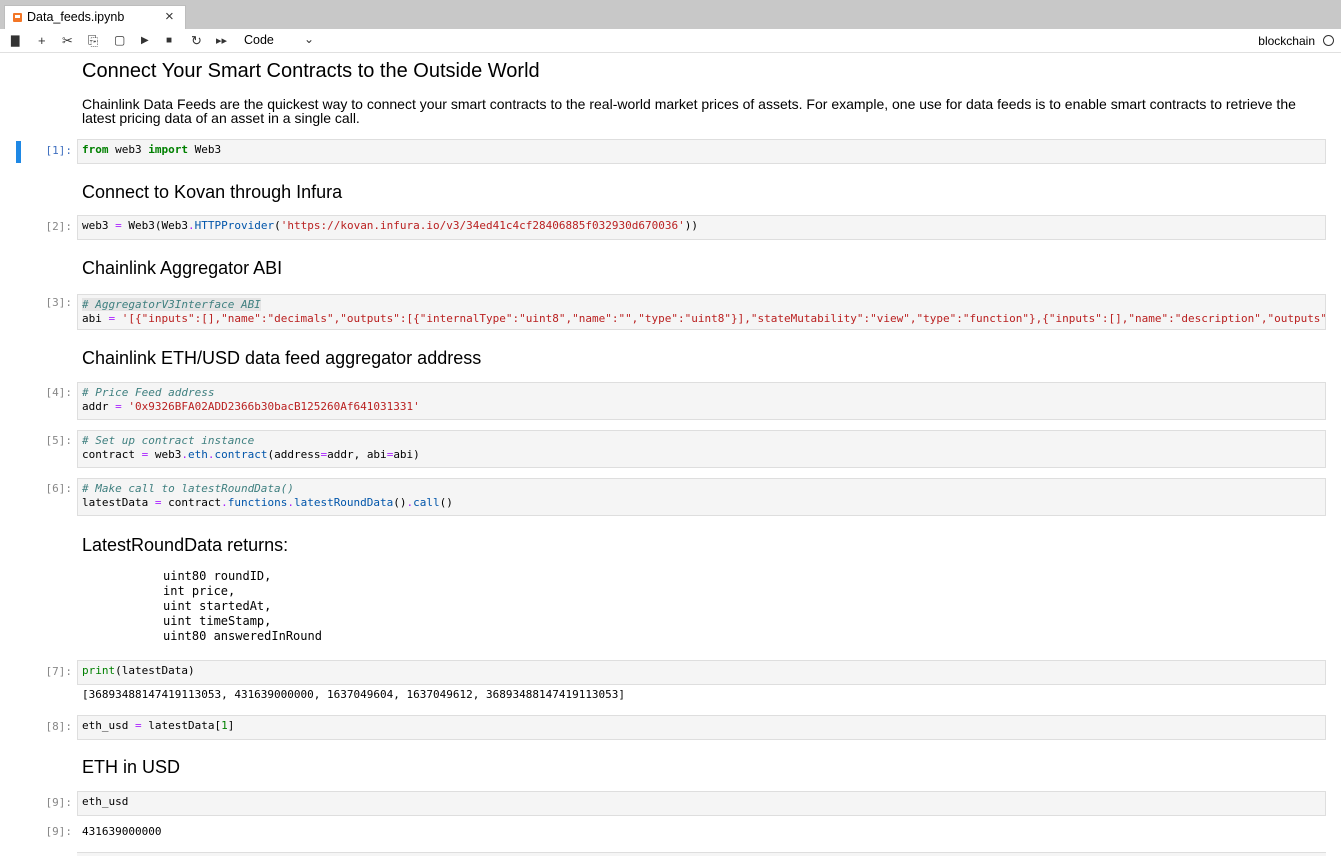  I want to click on cell-1-prompt: [1]:, so click(59, 150).